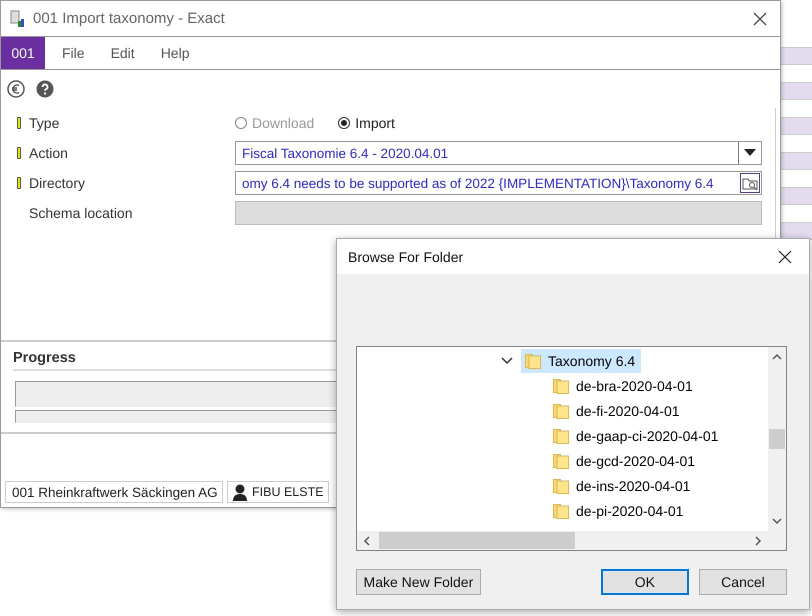 The width and height of the screenshot is (812, 616). Describe the element at coordinates (644, 582) in the screenshot. I see `dialog-button: OK` at that location.